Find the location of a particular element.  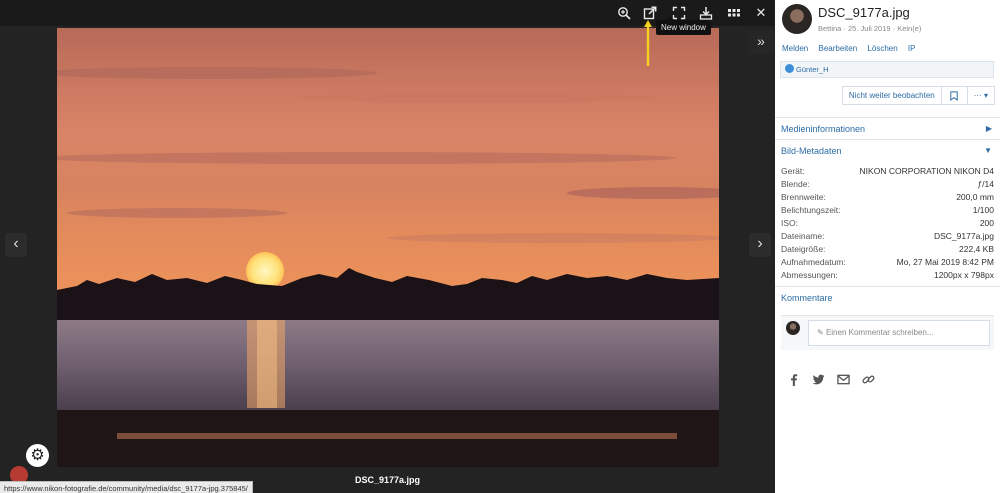

prev-image-button: ‹ is located at coordinates (16, 245).